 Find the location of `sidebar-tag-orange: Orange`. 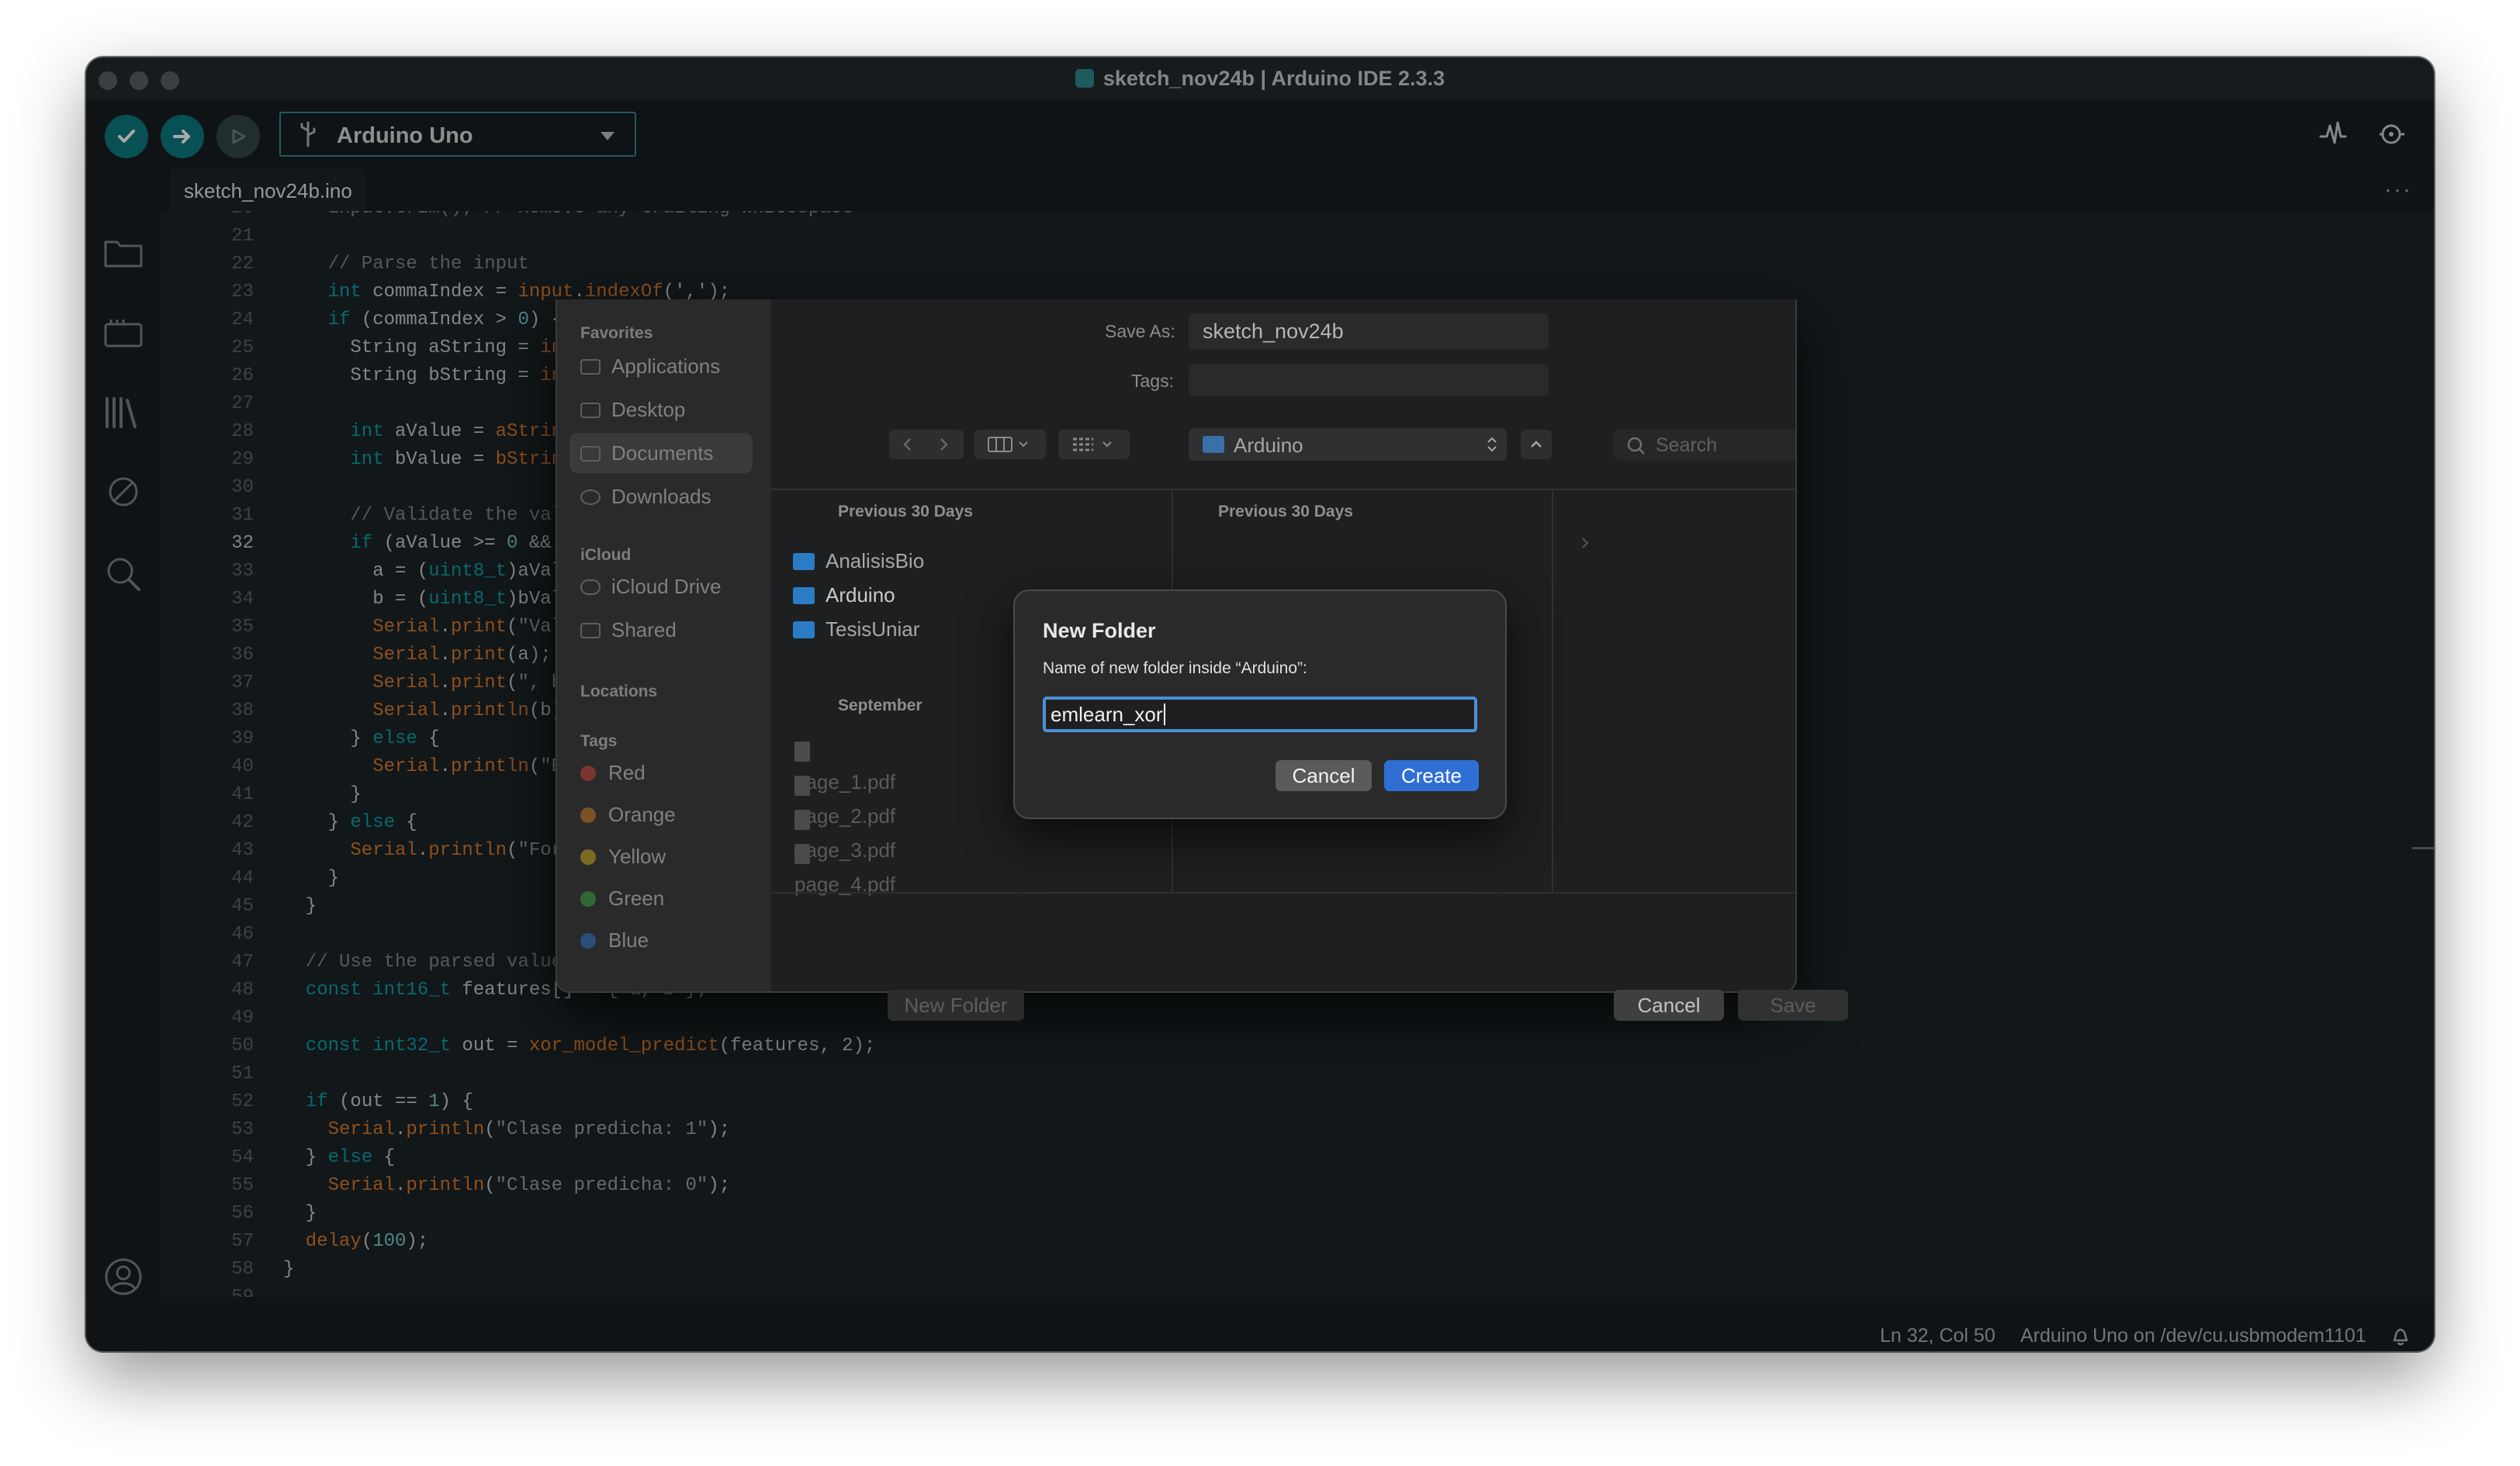

sidebar-tag-orange: Orange is located at coordinates (628, 814).